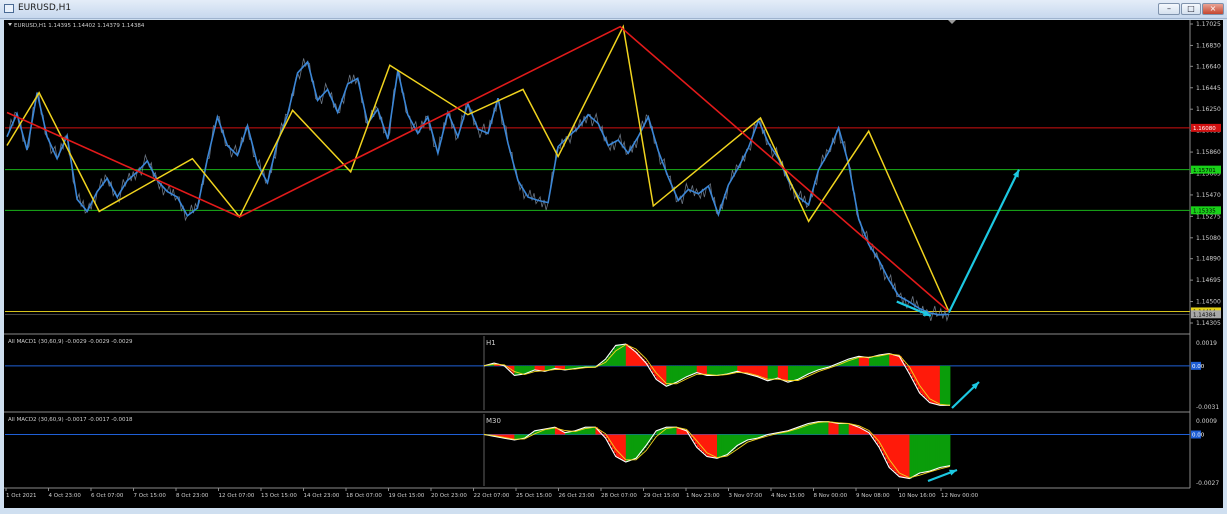  Describe the element at coordinates (983, 241) in the screenshot. I see `cyan-arrow` at that location.